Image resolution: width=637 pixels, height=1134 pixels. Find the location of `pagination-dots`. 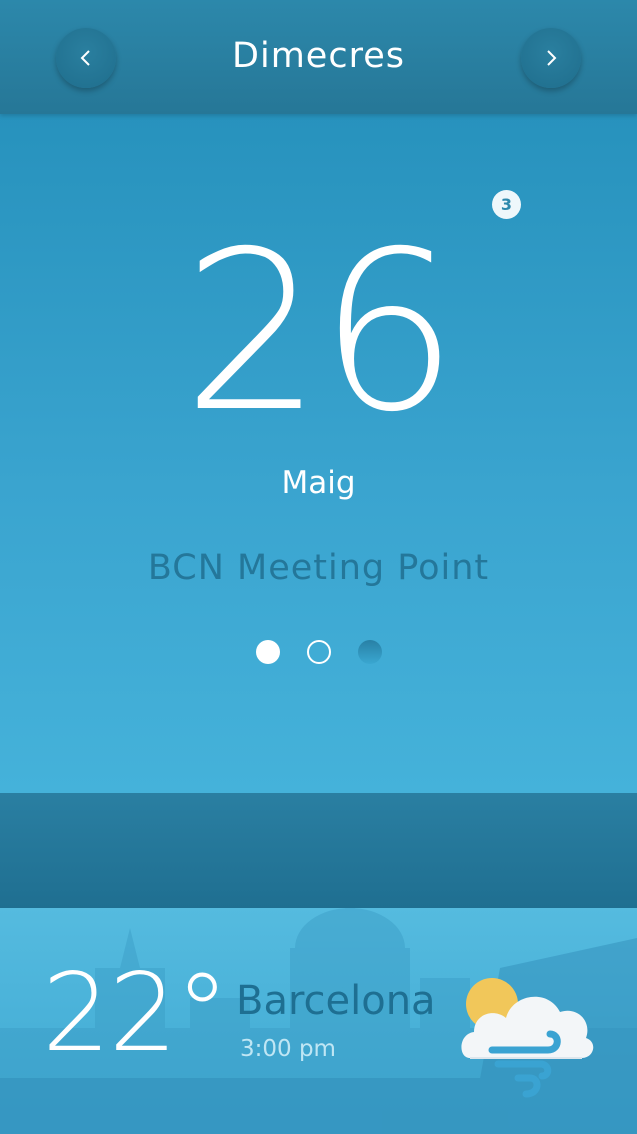

pagination-dots is located at coordinates (318, 652).